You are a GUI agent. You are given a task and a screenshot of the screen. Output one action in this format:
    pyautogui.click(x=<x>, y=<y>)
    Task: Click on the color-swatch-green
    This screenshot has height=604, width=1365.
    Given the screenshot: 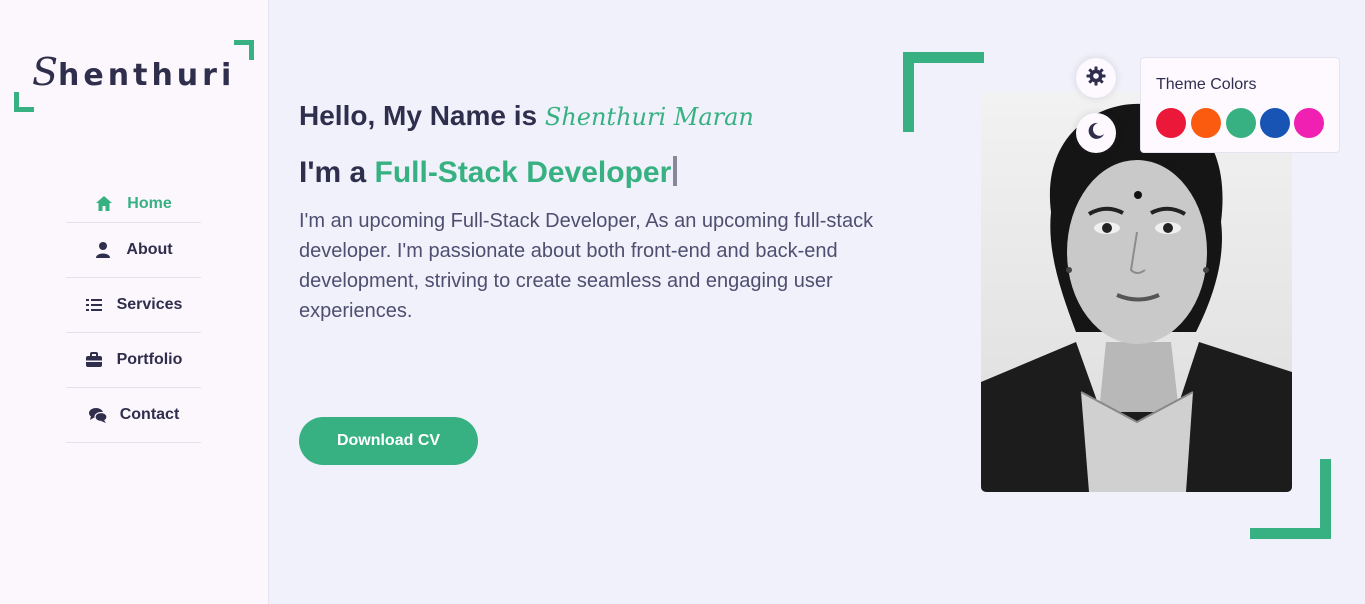 What is the action you would take?
    pyautogui.click(x=1241, y=123)
    